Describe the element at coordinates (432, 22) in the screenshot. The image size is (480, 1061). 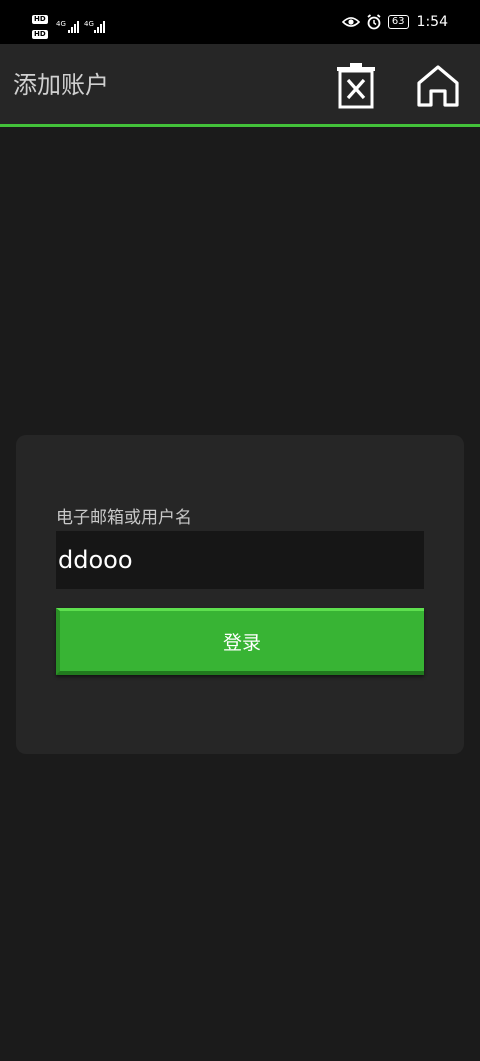
I see `clock: 1:54` at that location.